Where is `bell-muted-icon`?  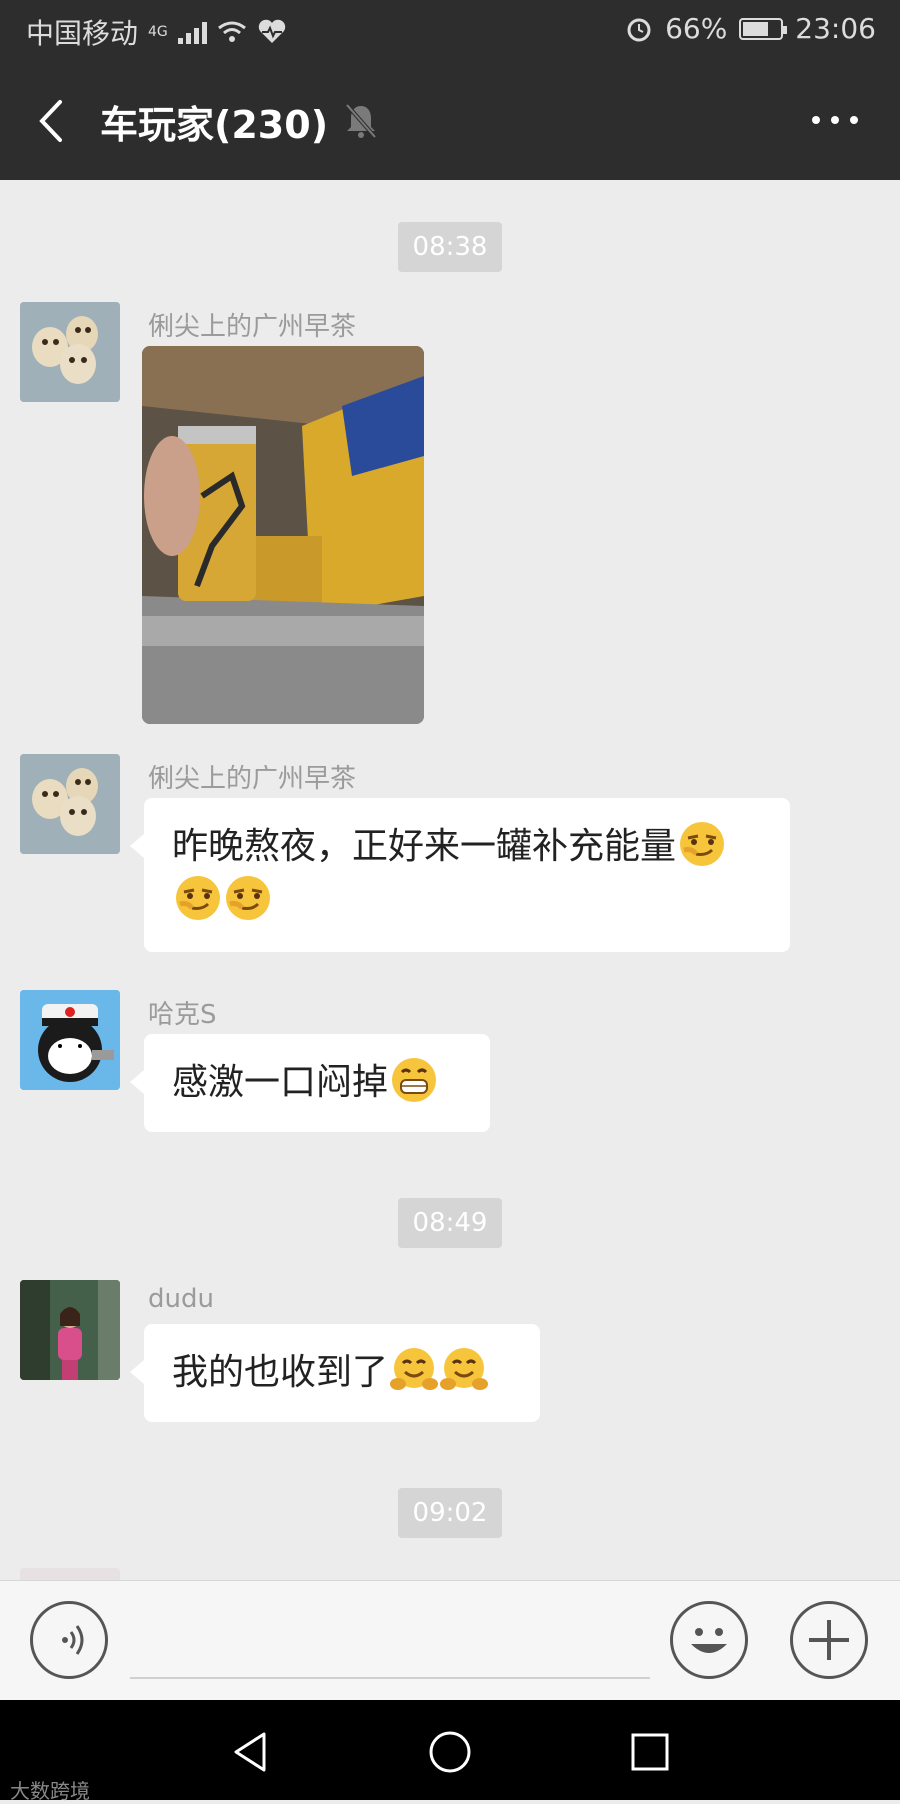
bell-muted-icon is located at coordinates (361, 121).